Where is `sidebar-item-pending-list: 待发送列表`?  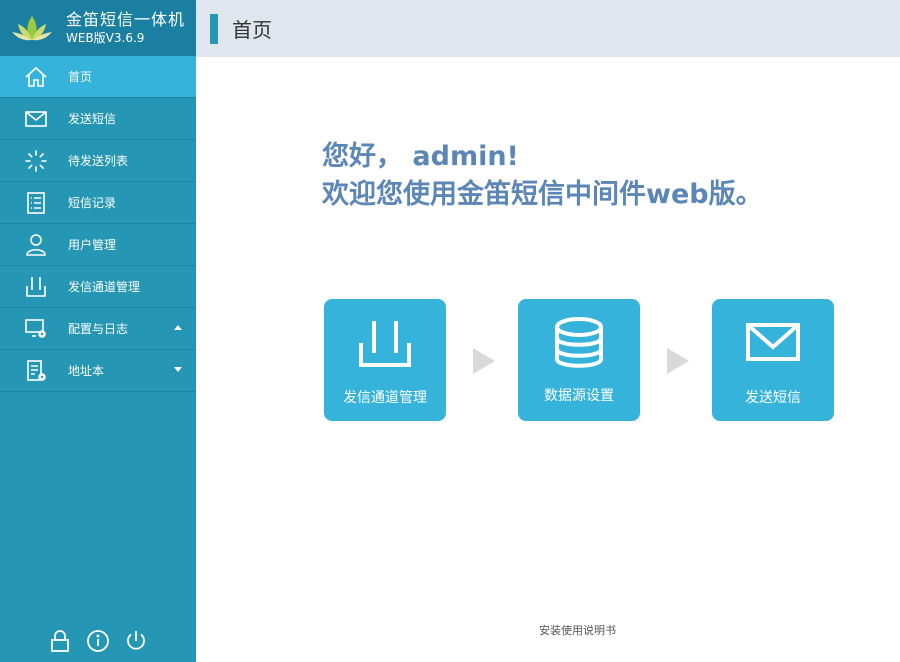
sidebar-item-pending-list: 待发送列表 is located at coordinates (98, 161).